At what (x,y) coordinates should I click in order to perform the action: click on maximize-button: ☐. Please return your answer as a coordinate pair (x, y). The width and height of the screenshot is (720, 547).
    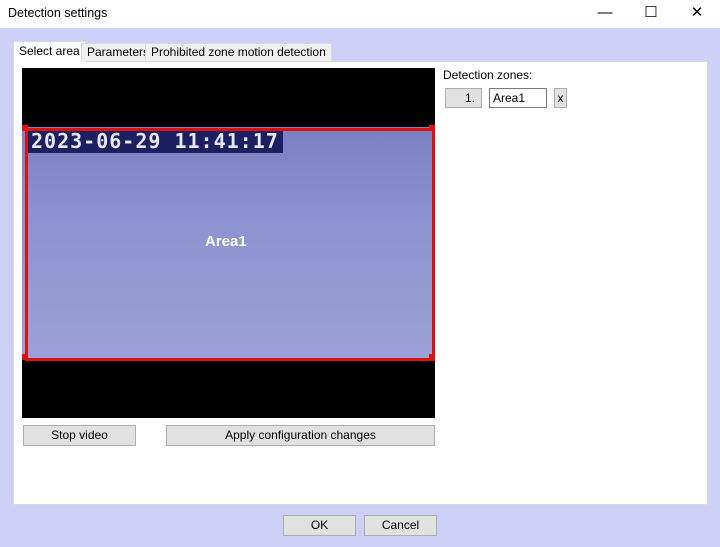
    Looking at the image, I should click on (651, 14).